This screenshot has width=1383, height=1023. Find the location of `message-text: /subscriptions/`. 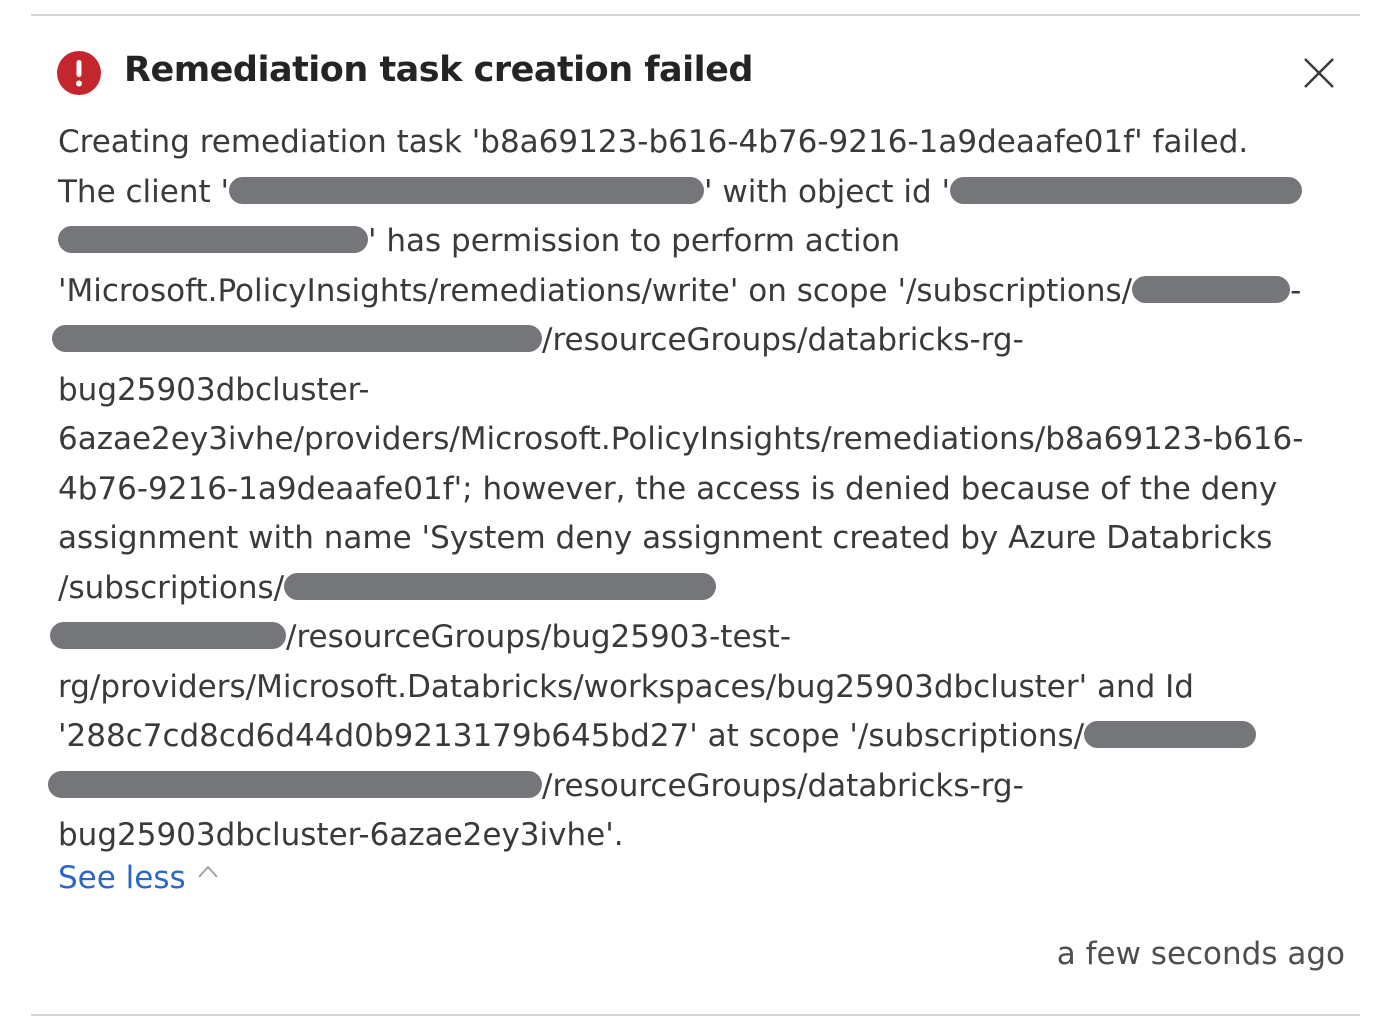

message-text: /subscriptions/ is located at coordinates (171, 587).